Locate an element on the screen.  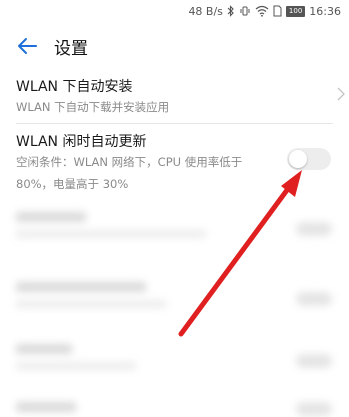
chevron-right-icon is located at coordinates (341, 95).